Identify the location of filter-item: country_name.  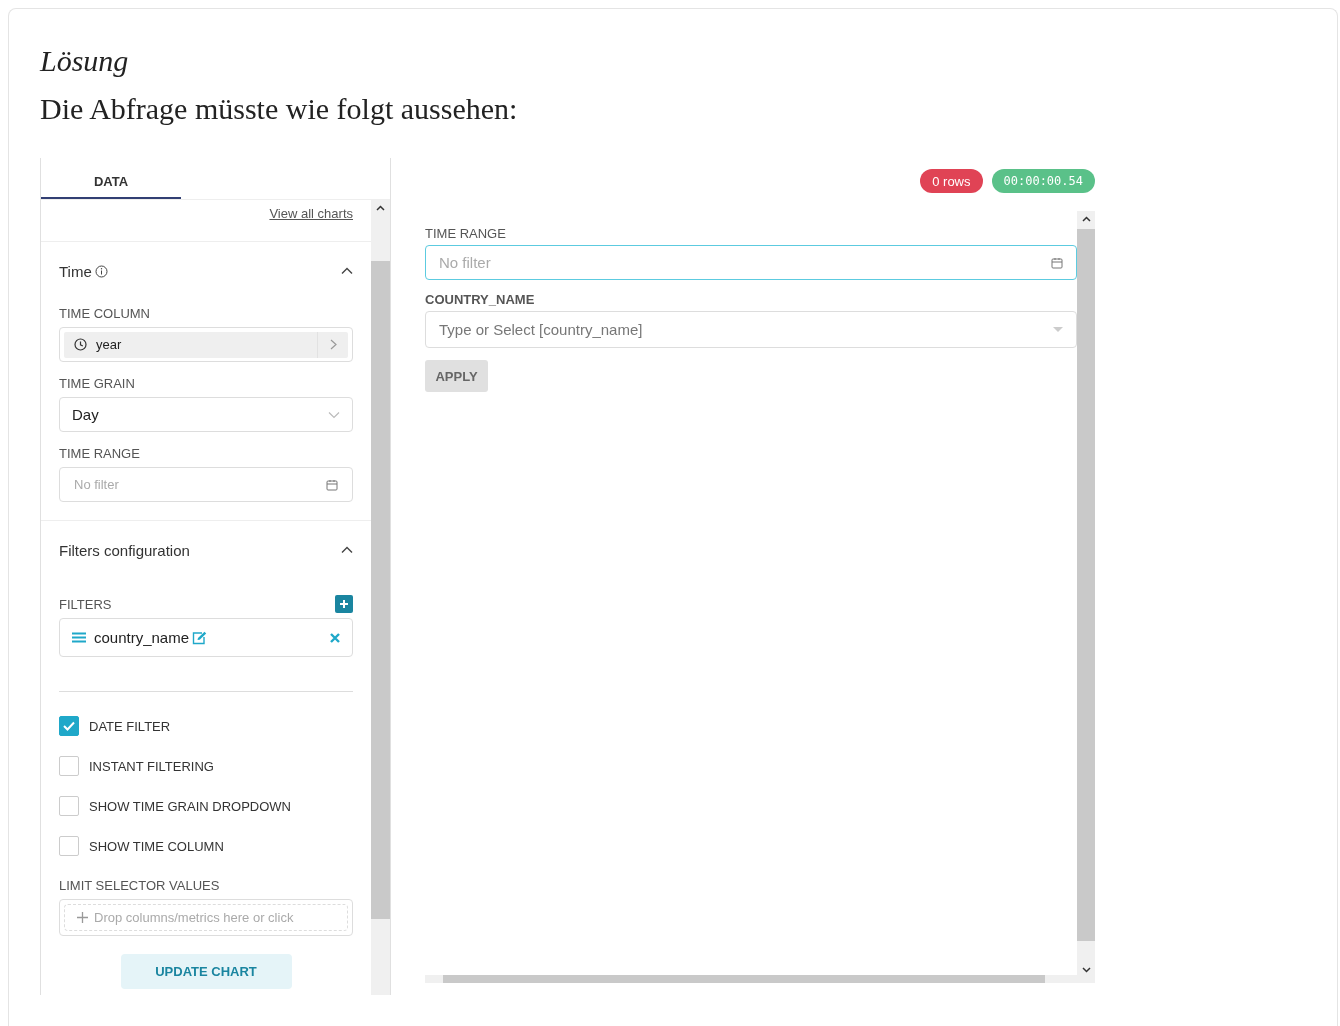
(206, 637).